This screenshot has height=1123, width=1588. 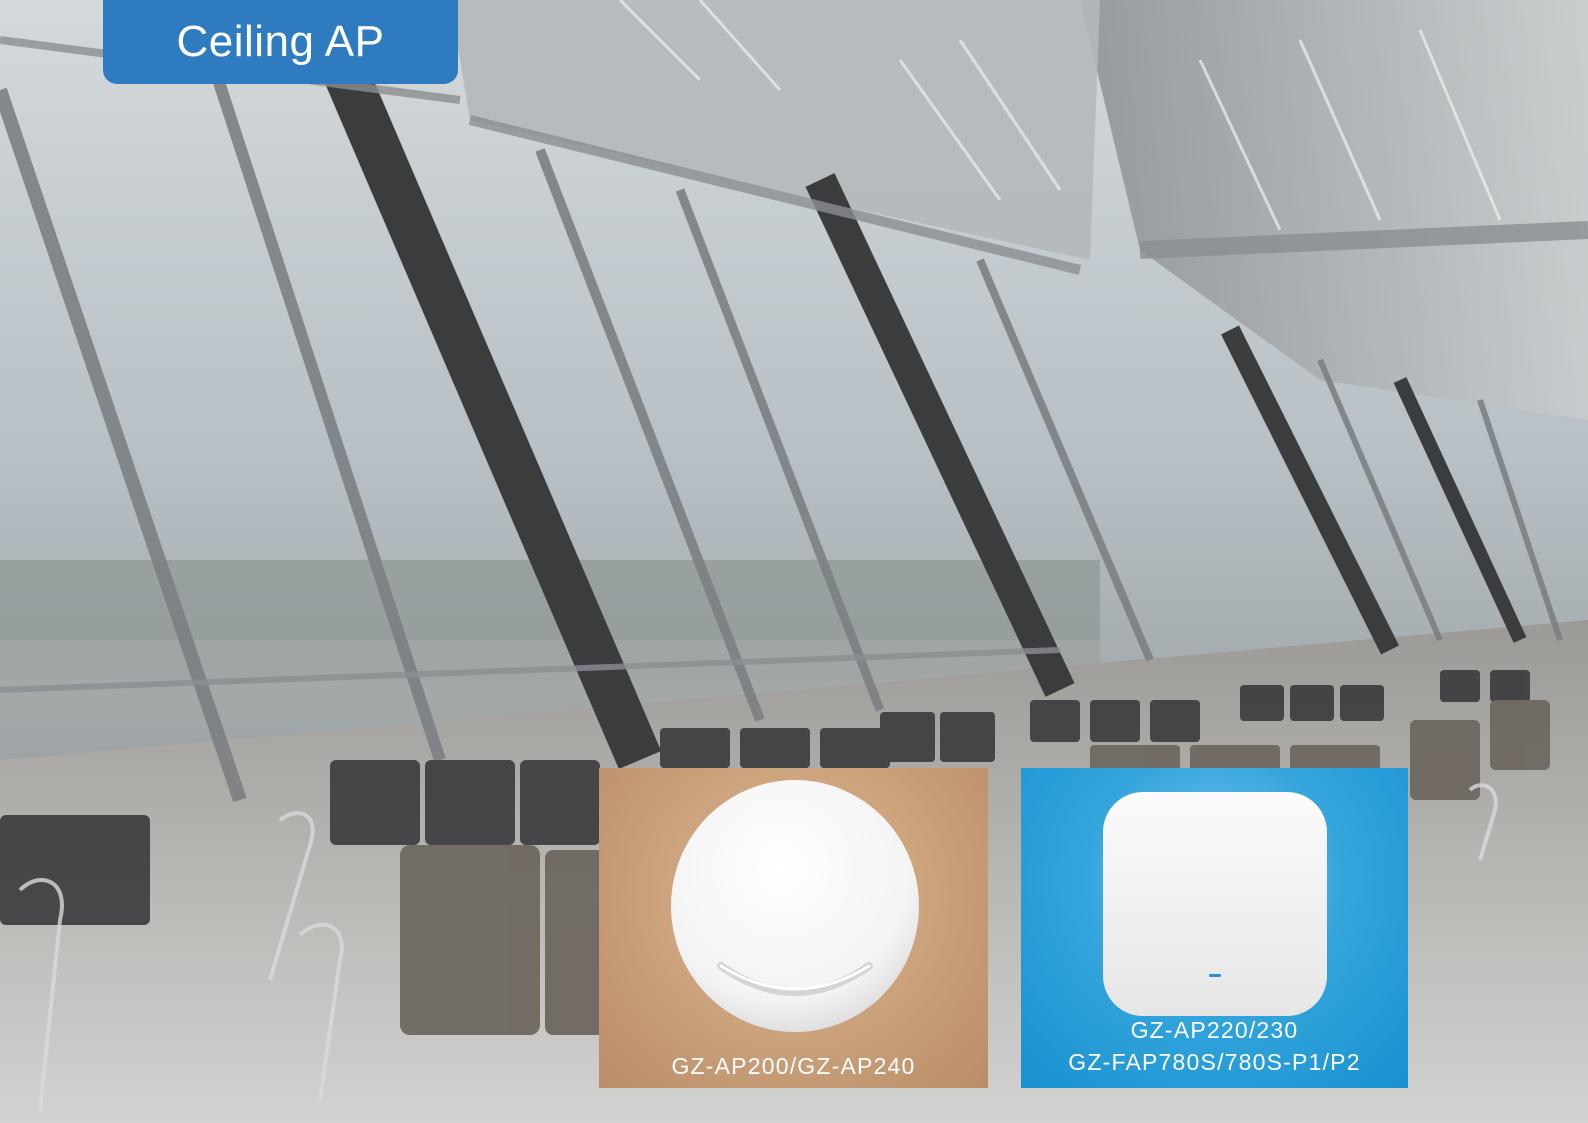 What do you see at coordinates (793, 1066) in the screenshot?
I see `product-model-label: GZ-AP200/GZ-AP240` at bounding box center [793, 1066].